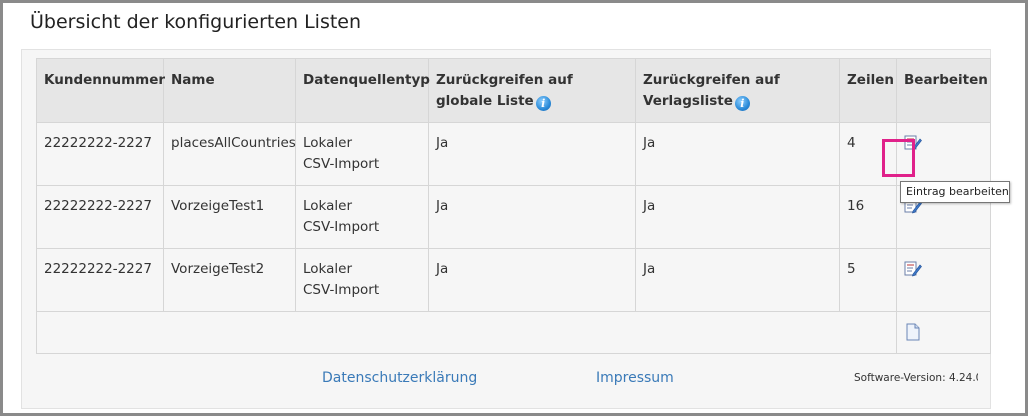 This screenshot has height=416, width=1028. I want to click on cell-name: VorzeigeTest1, so click(229, 217).